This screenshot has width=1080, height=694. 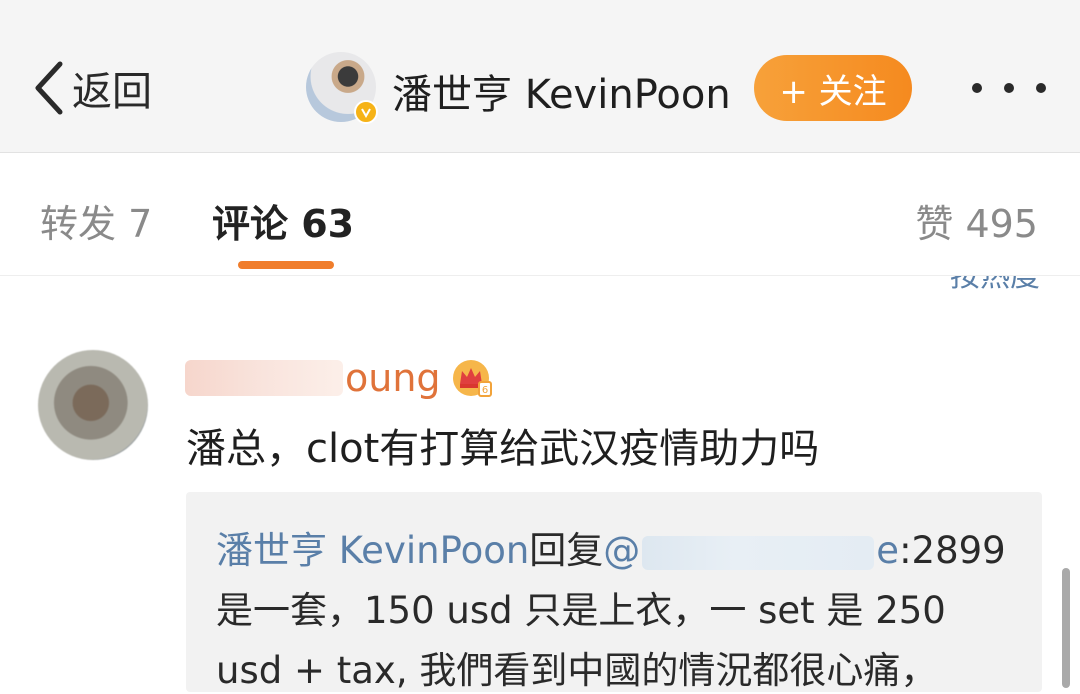 I want to click on sort-label: 按热度, so click(x=995, y=285).